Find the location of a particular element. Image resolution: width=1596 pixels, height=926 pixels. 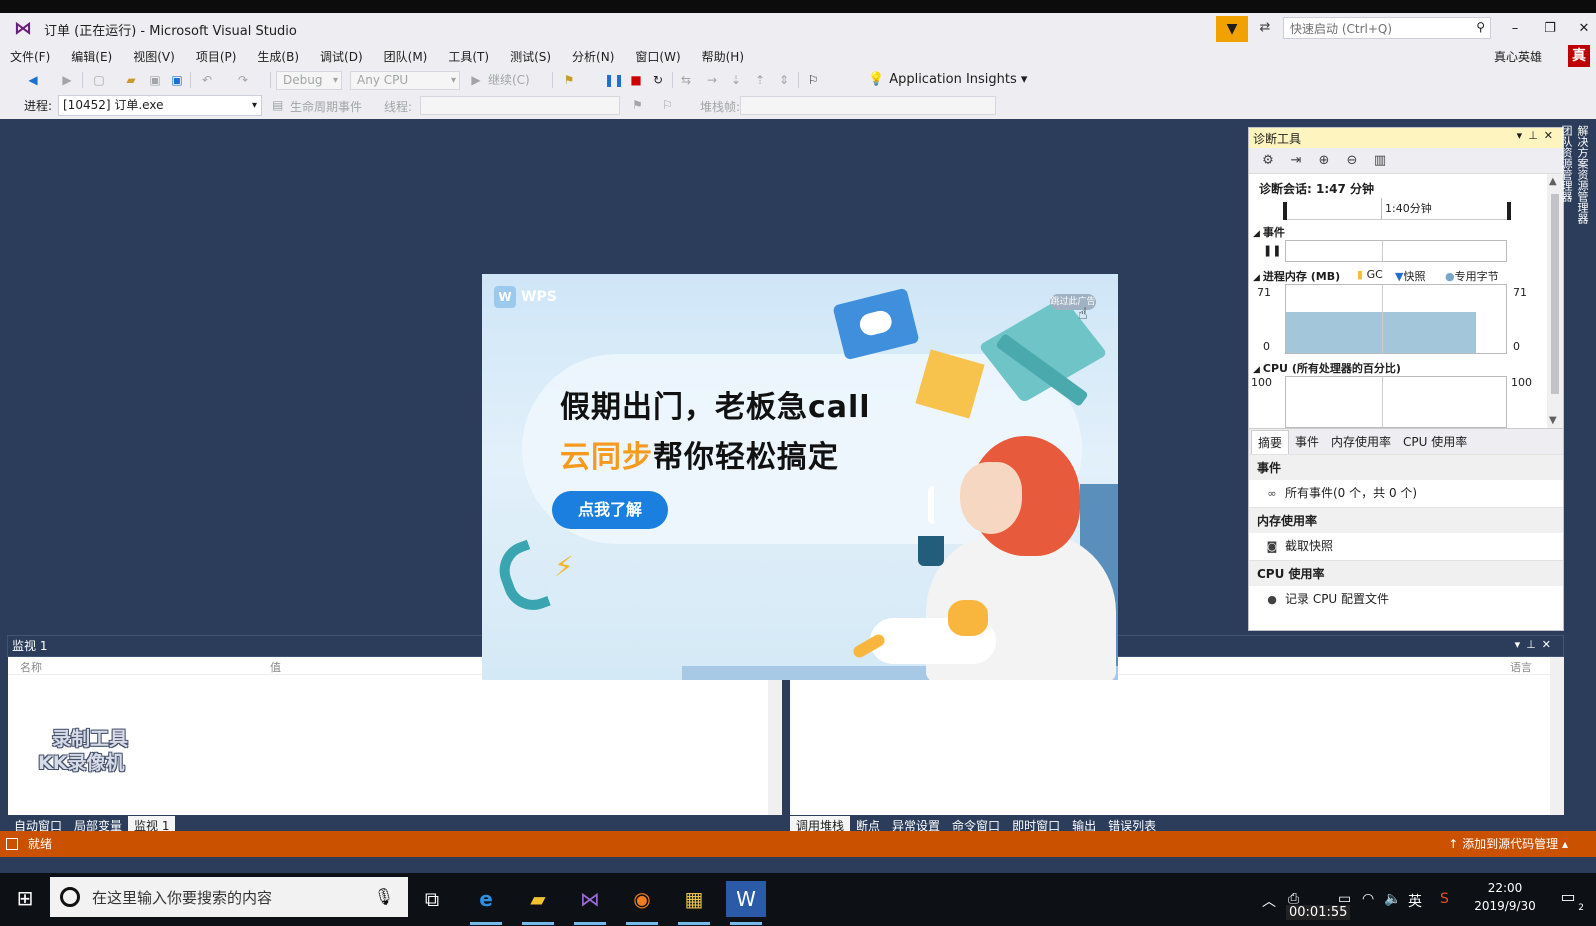

chart-icon: ▥ is located at coordinates (1380, 161).